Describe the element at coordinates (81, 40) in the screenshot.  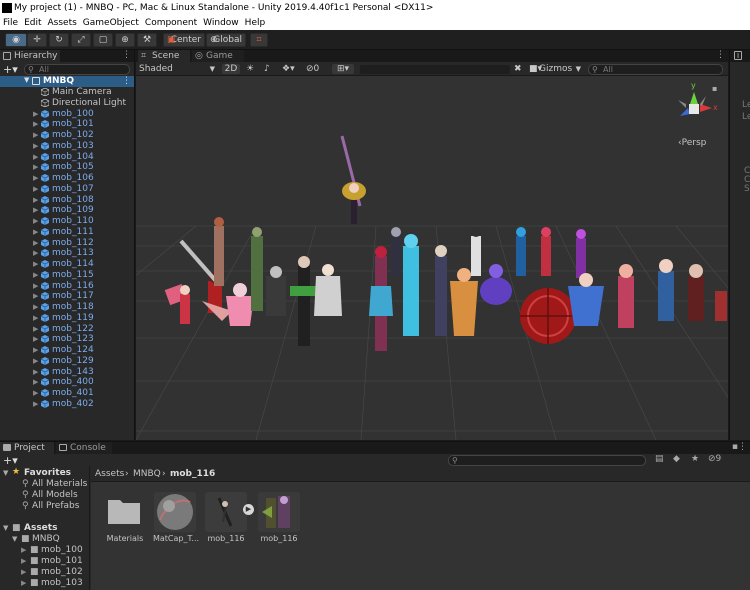
I see `scale-tool-button: ⤢` at that location.